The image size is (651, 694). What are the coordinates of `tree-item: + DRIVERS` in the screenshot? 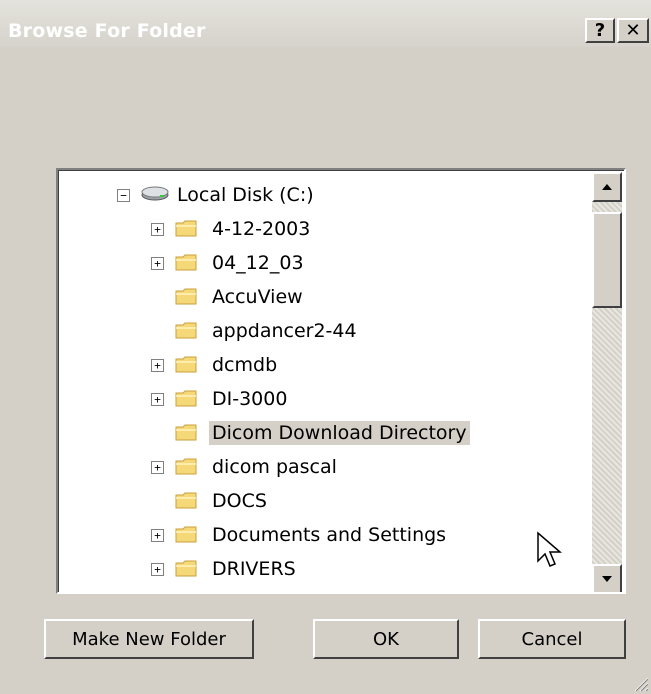 It's located at (323, 569).